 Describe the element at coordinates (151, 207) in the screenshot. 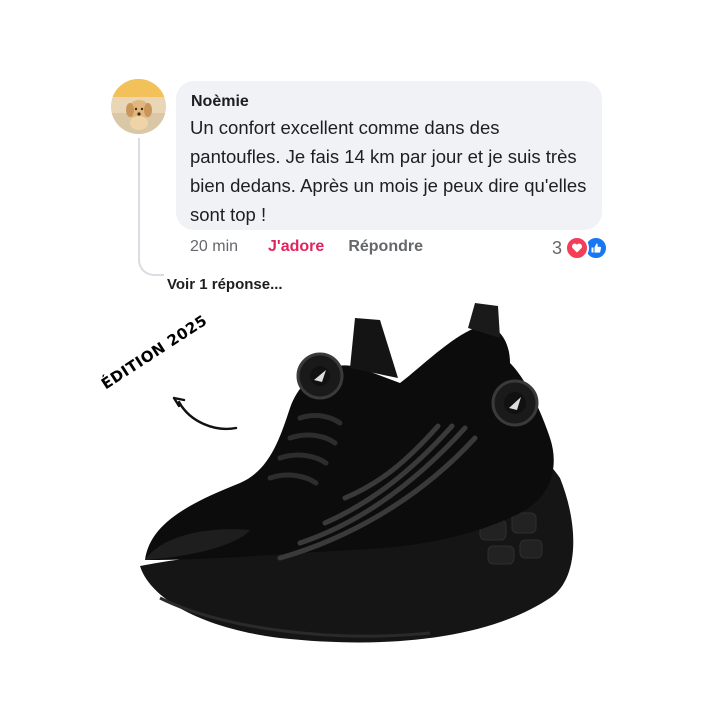

I see `thread-connector` at that location.